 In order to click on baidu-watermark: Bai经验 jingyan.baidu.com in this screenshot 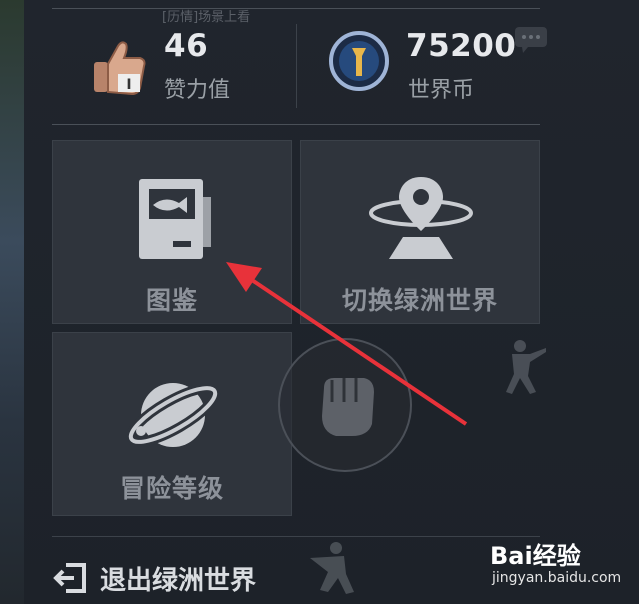, I will do `click(553, 566)`.